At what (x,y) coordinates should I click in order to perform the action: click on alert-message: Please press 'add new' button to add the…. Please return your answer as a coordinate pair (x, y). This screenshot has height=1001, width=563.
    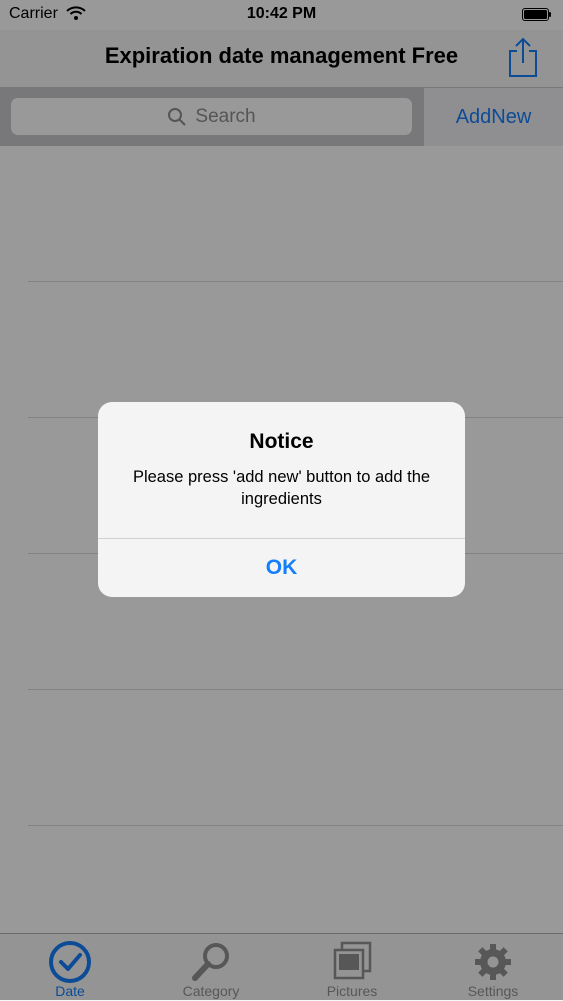
    Looking at the image, I should click on (281, 488).